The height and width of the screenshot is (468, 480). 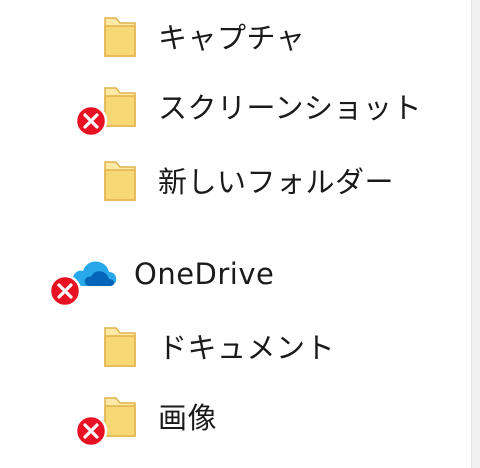 What do you see at coordinates (188, 418) in the screenshot?
I see `nav-item-label: 画像` at bounding box center [188, 418].